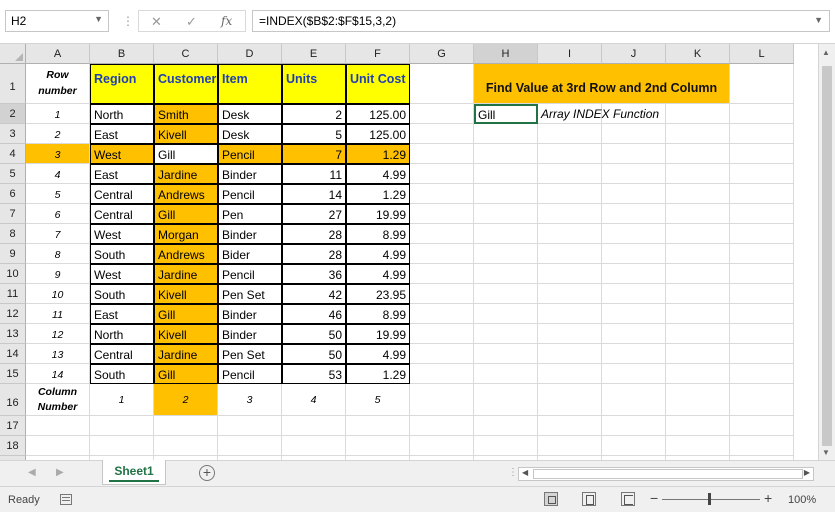 This screenshot has width=835, height=512. What do you see at coordinates (250, 314) in the screenshot?
I see `item-cell: Binder` at bounding box center [250, 314].